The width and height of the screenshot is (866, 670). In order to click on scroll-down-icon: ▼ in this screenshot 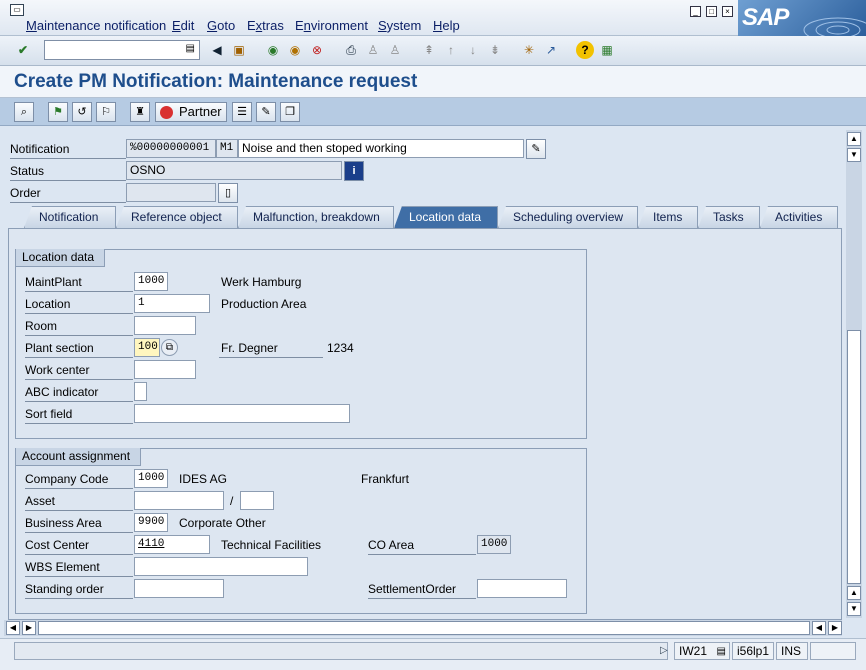, I will do `click(854, 609)`.